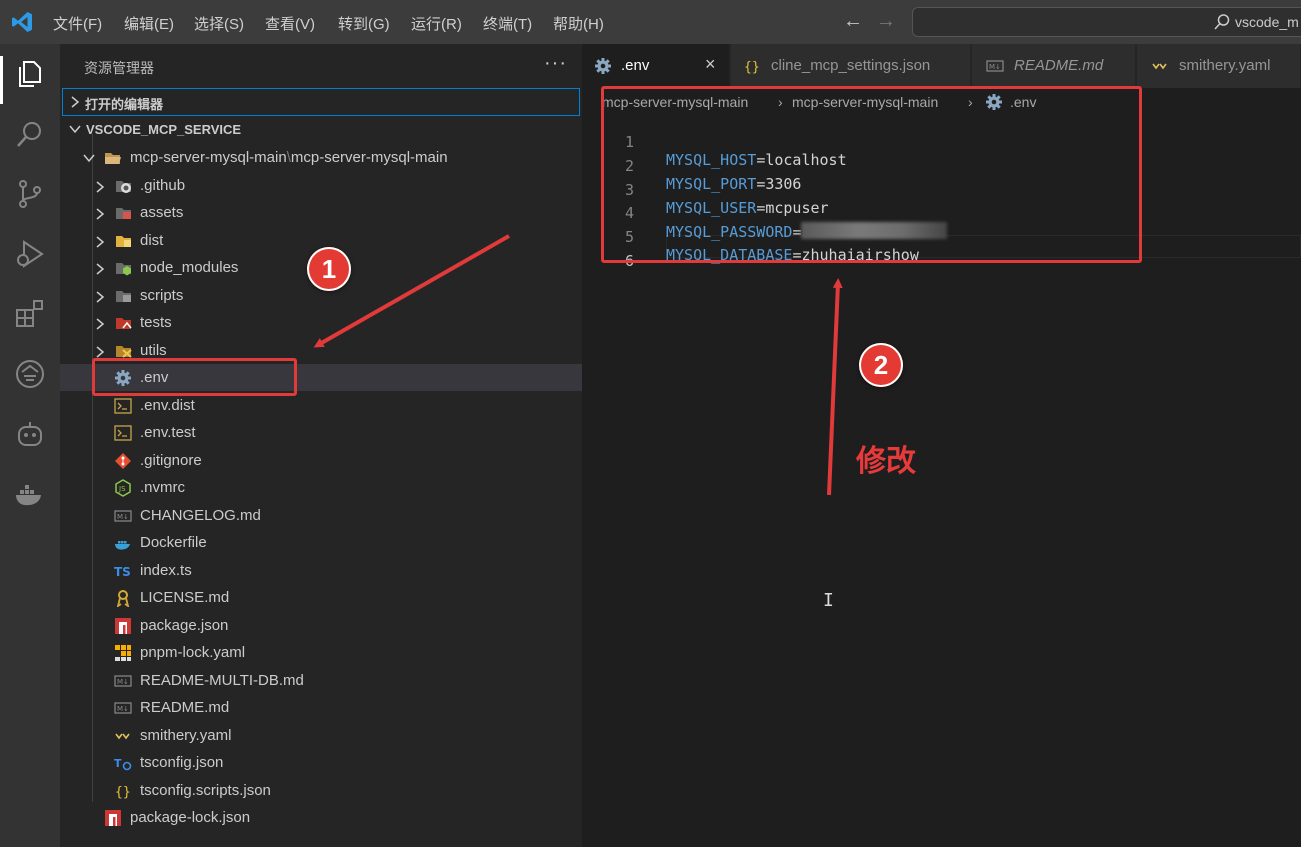  I want to click on menu-file: 文件(F), so click(77, 23).